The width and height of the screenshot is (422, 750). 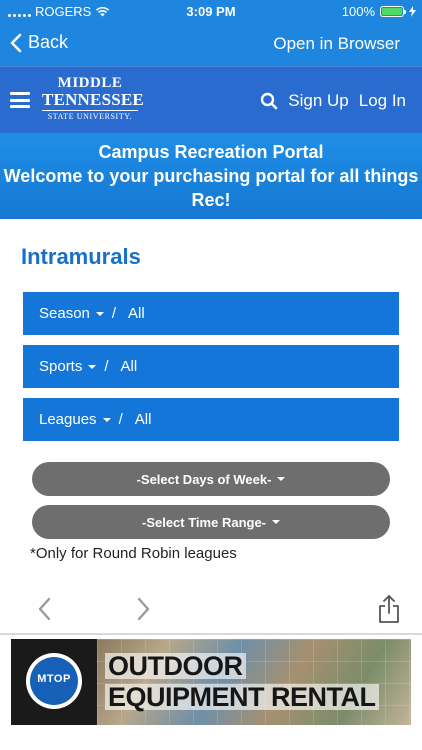 I want to click on open-in-browser-button: Open in Browser, so click(x=336, y=44).